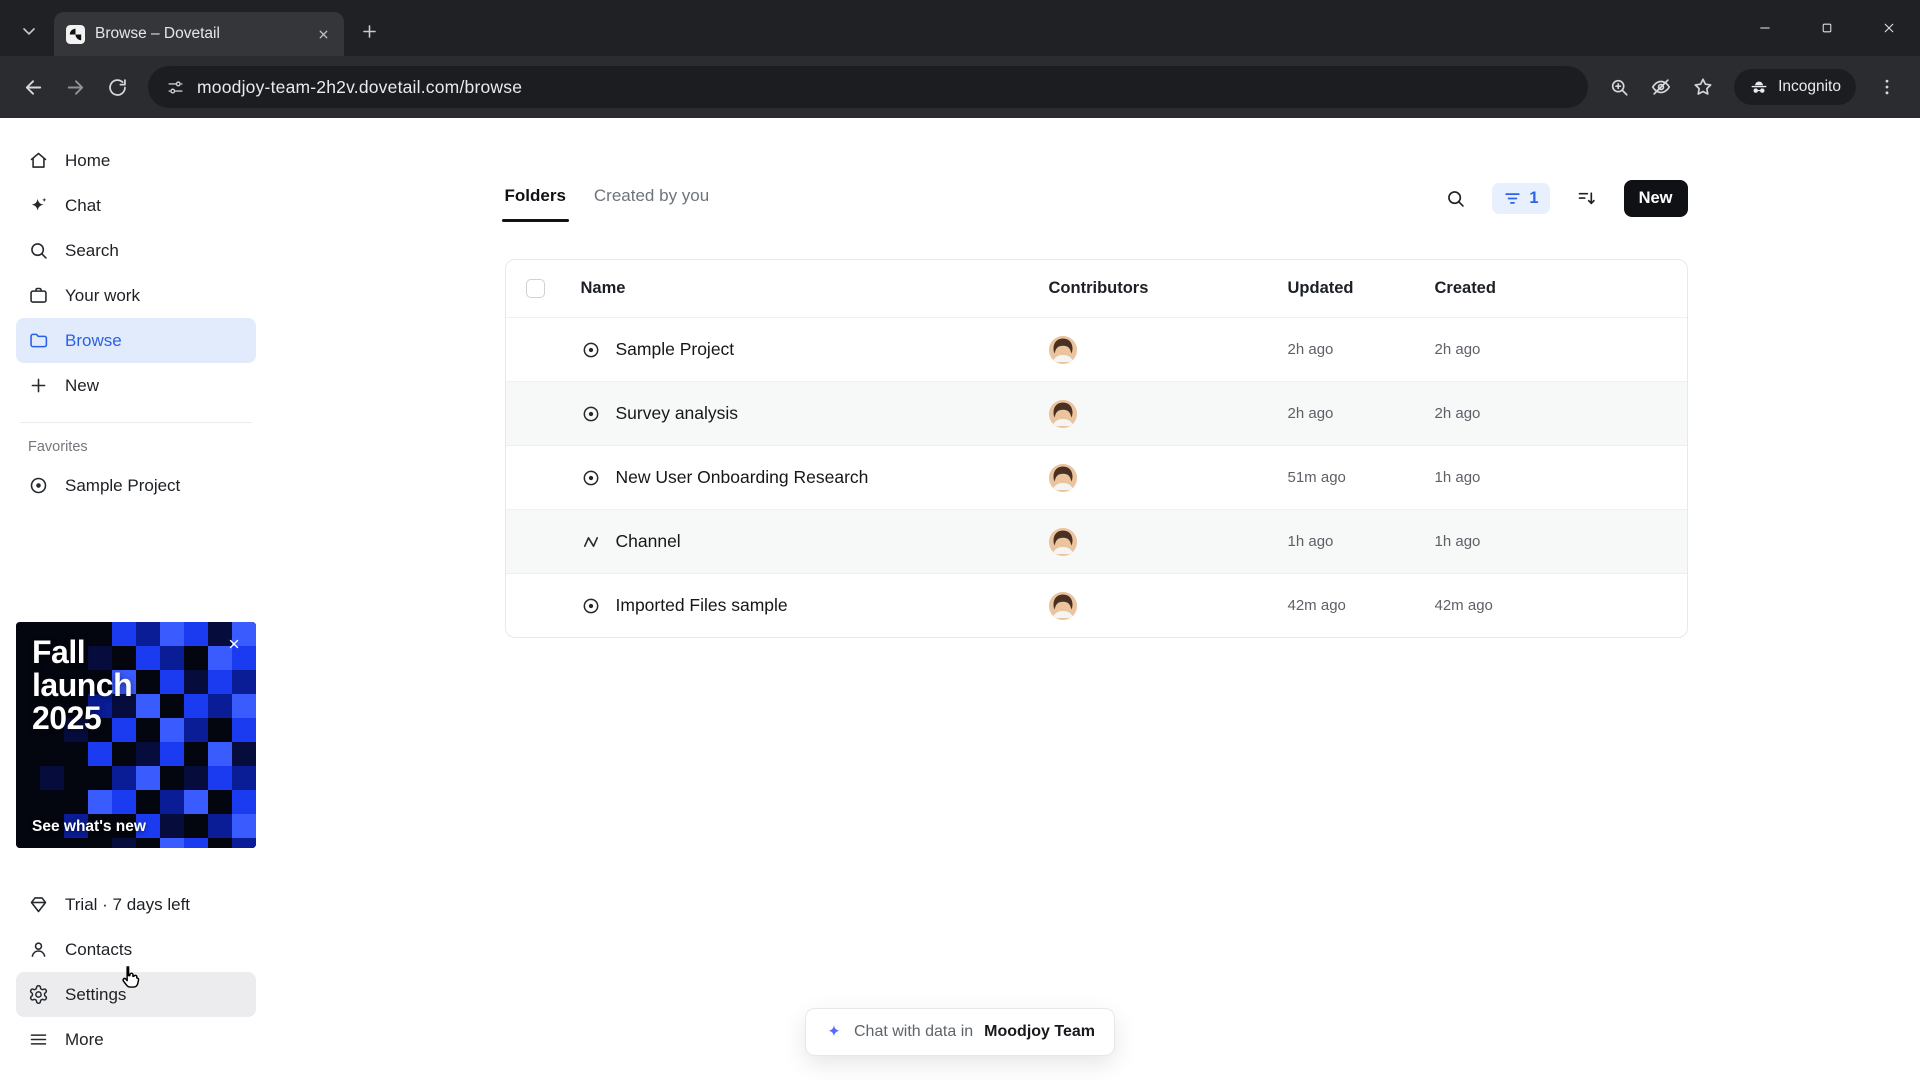 The width and height of the screenshot is (1920, 1080). What do you see at coordinates (603, 288) in the screenshot?
I see `column-header-name: Name` at bounding box center [603, 288].